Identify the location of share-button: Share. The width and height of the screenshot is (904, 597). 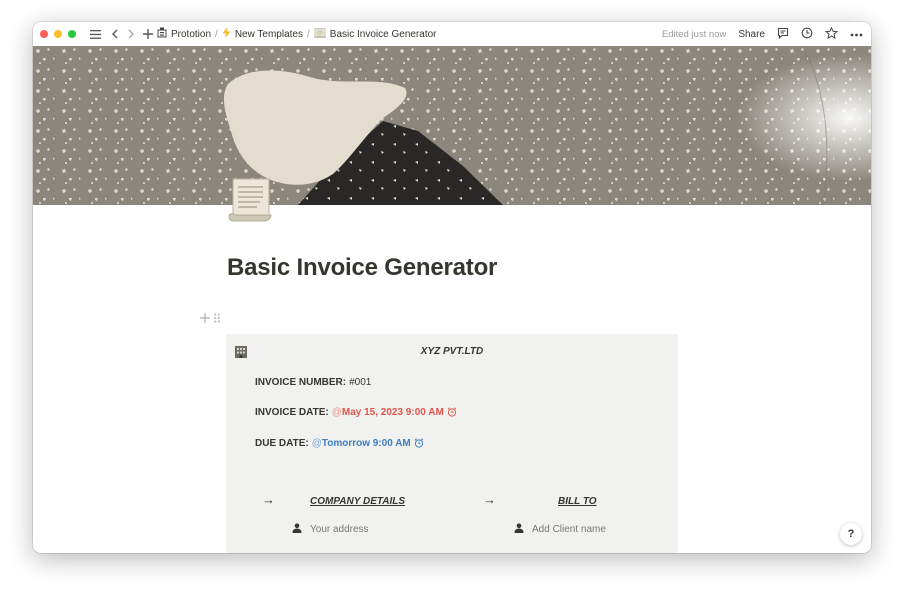
(751, 34).